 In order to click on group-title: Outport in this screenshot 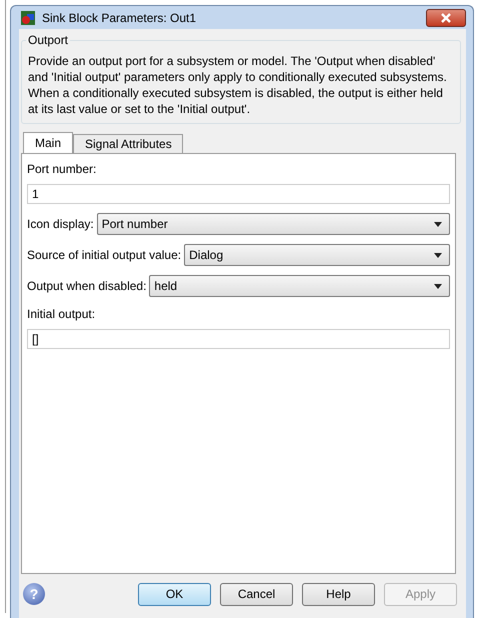, I will do `click(48, 40)`.